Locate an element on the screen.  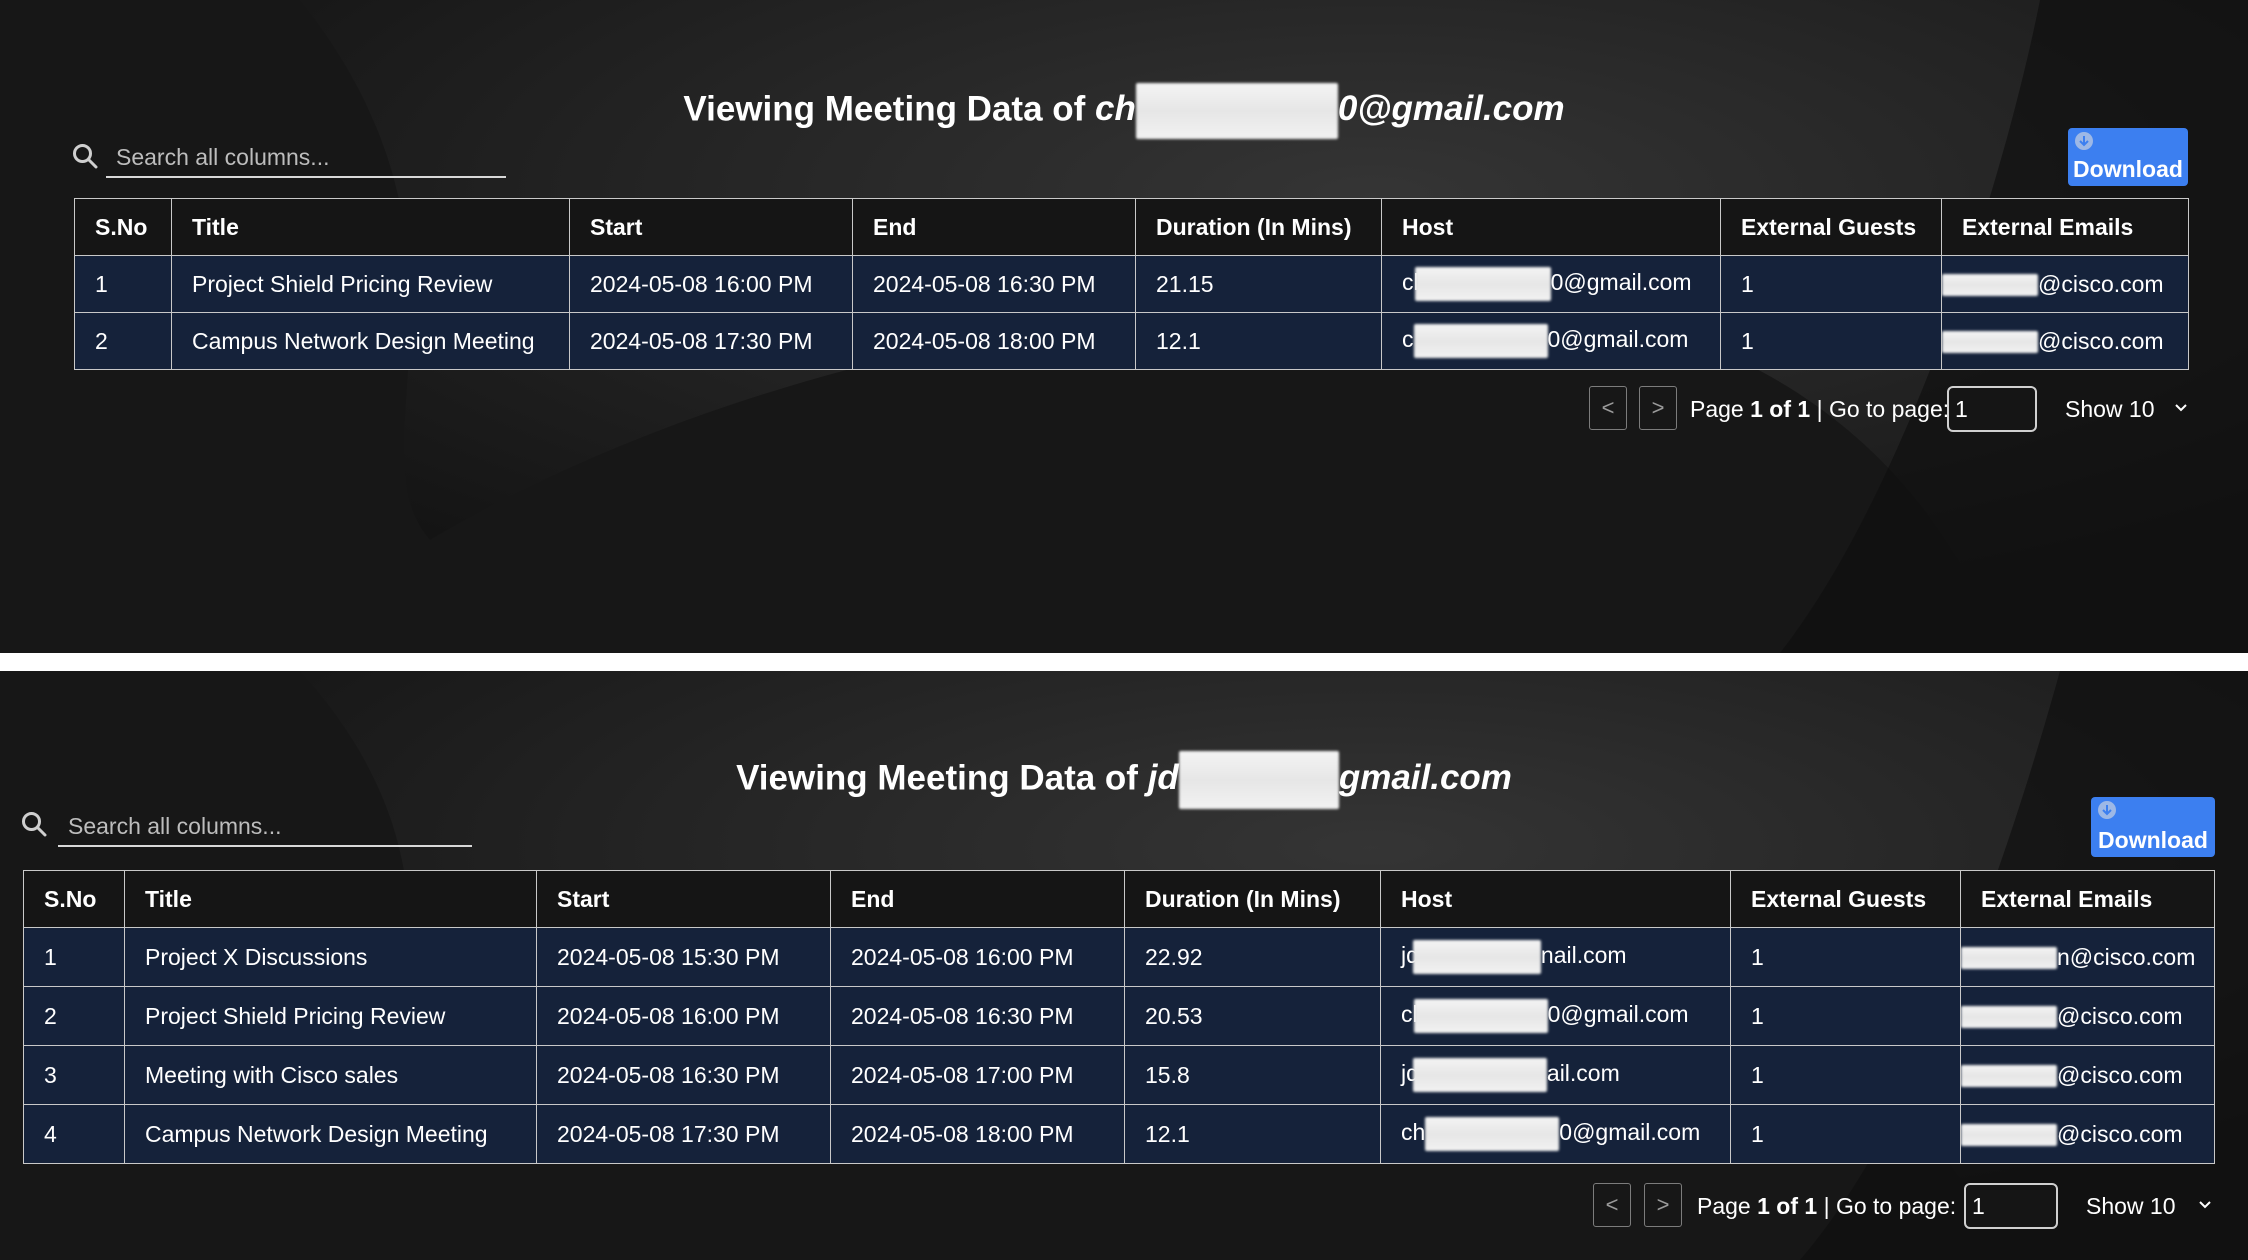
email-end: gmail.com is located at coordinates (1425, 778).